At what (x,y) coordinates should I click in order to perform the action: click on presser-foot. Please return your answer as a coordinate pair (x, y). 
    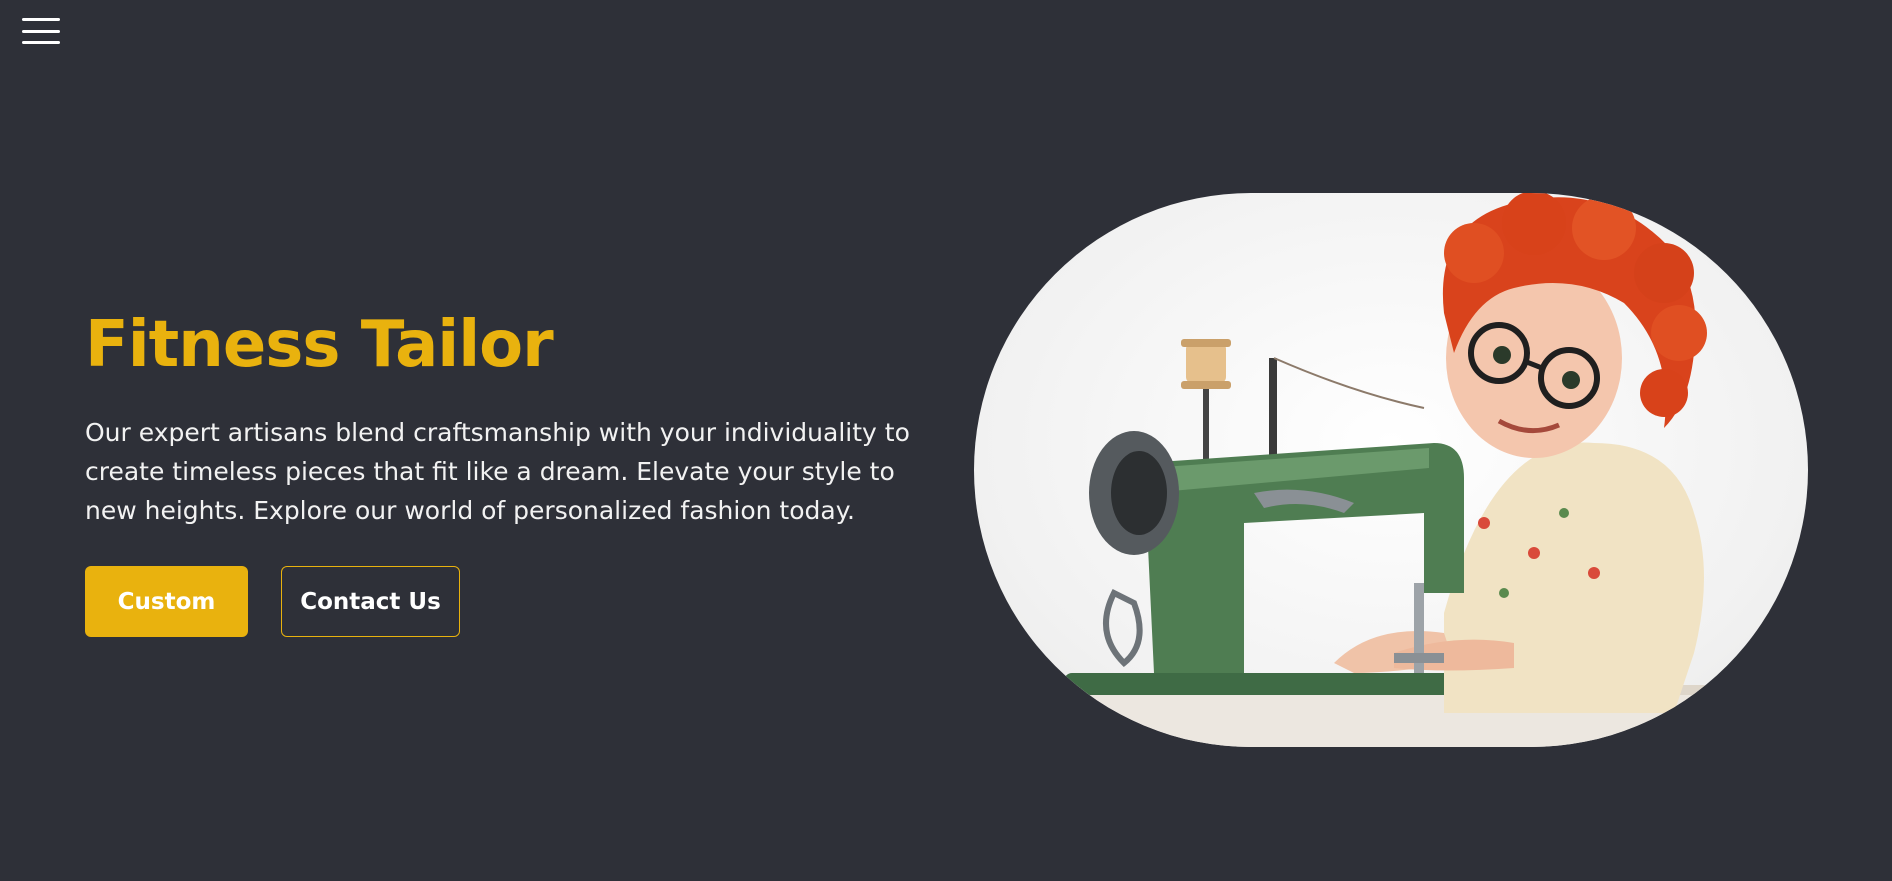
    Looking at the image, I should click on (1419, 658).